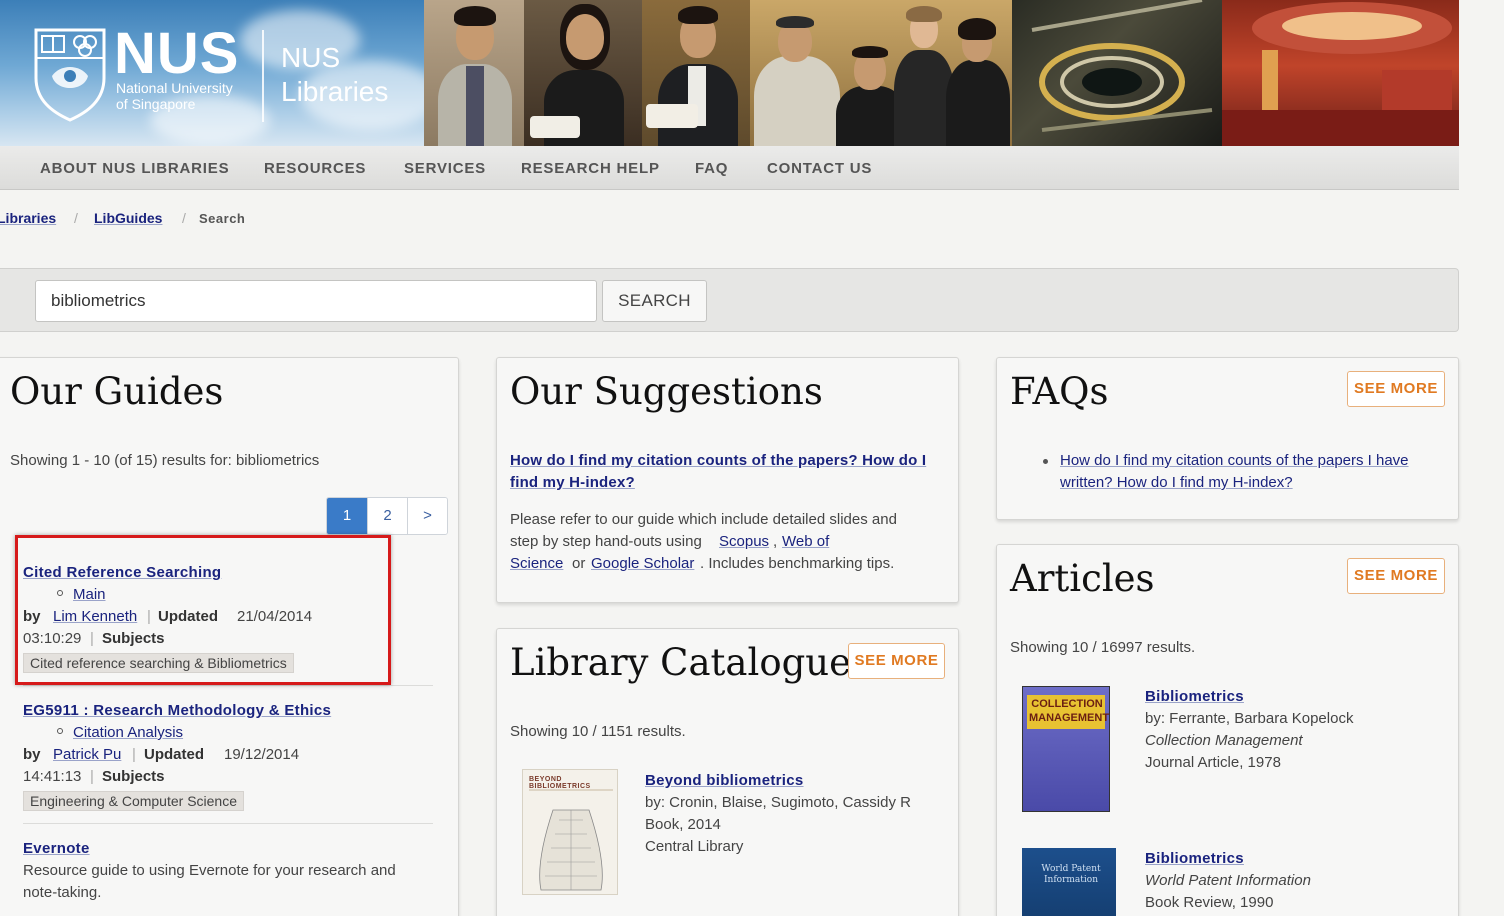 The height and width of the screenshot is (916, 1504). I want to click on suggestion-link: find my H-index?, so click(572, 483).